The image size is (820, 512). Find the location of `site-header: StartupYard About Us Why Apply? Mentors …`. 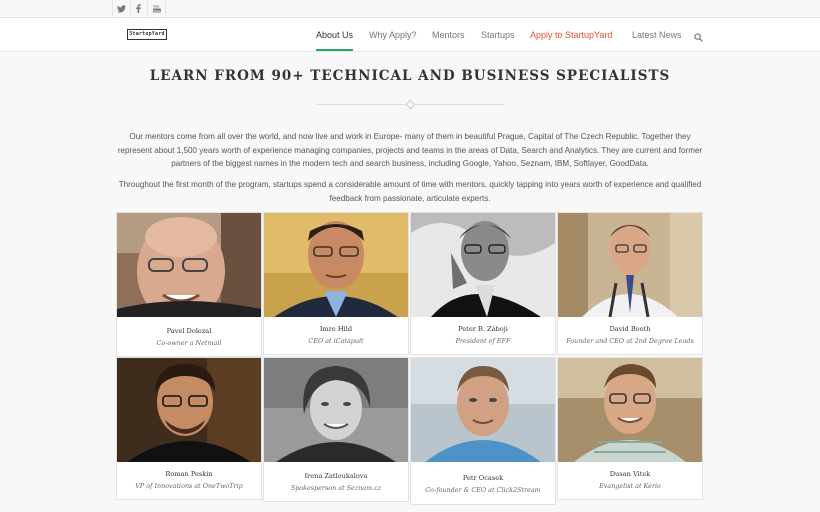

site-header: StartupYard About Us Why Apply? Mentors … is located at coordinates (410, 35).